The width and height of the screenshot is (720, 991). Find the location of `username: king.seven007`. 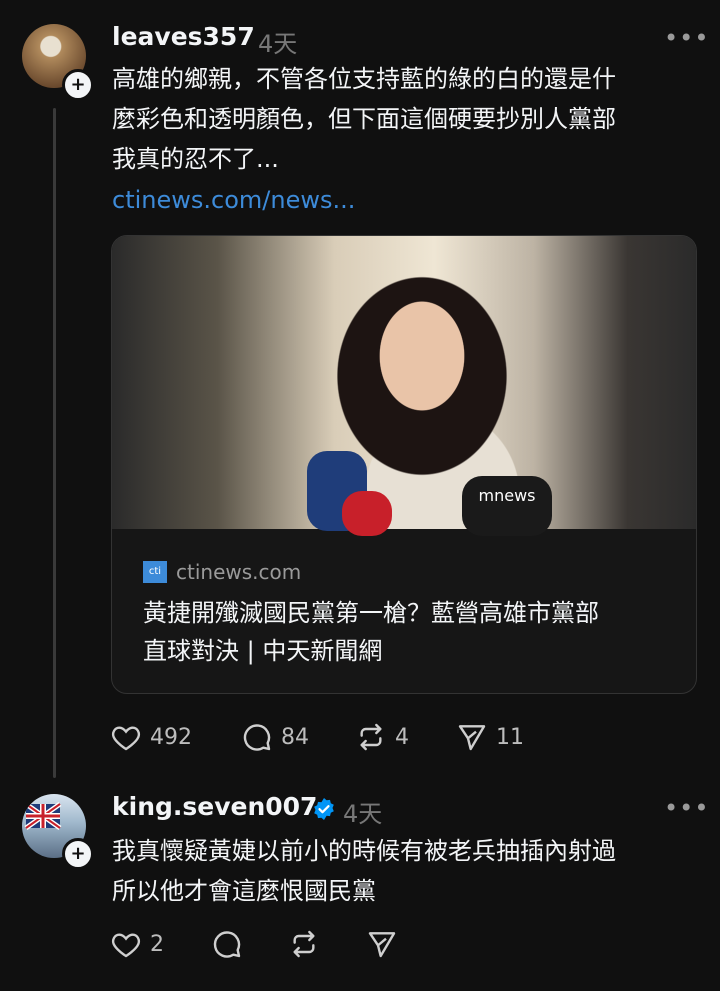

username: king.seven007 is located at coordinates (214, 806).